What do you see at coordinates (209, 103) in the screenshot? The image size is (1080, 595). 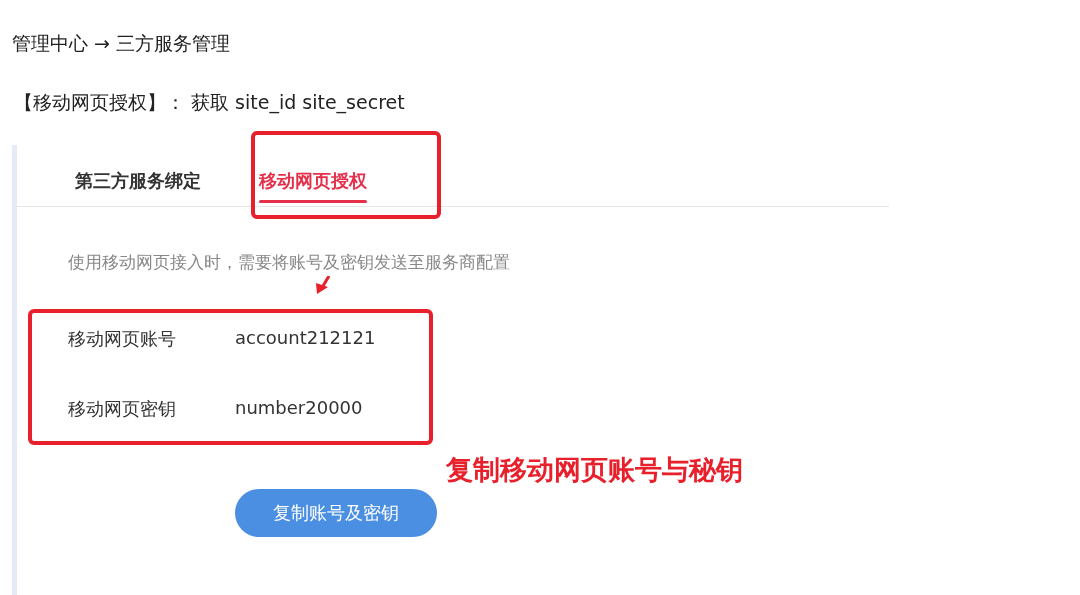 I see `heading: 【移动网页授权】： 获取 site_id site_secret` at bounding box center [209, 103].